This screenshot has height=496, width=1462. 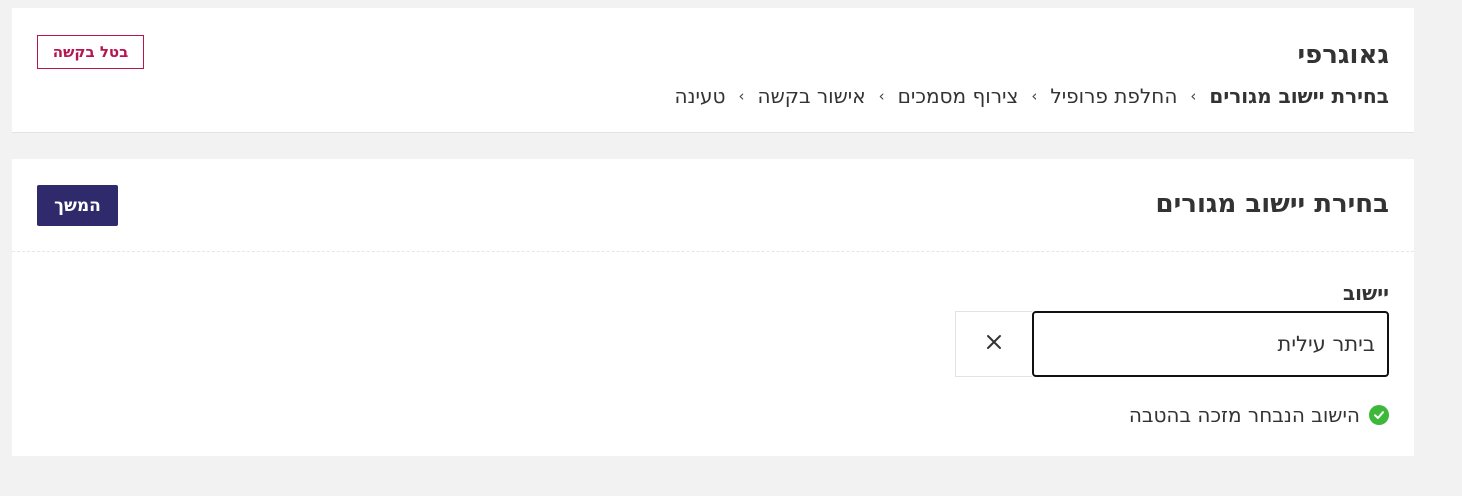 What do you see at coordinates (811, 96) in the screenshot?
I see `breadcrumb-item-approval: אישור בקשה` at bounding box center [811, 96].